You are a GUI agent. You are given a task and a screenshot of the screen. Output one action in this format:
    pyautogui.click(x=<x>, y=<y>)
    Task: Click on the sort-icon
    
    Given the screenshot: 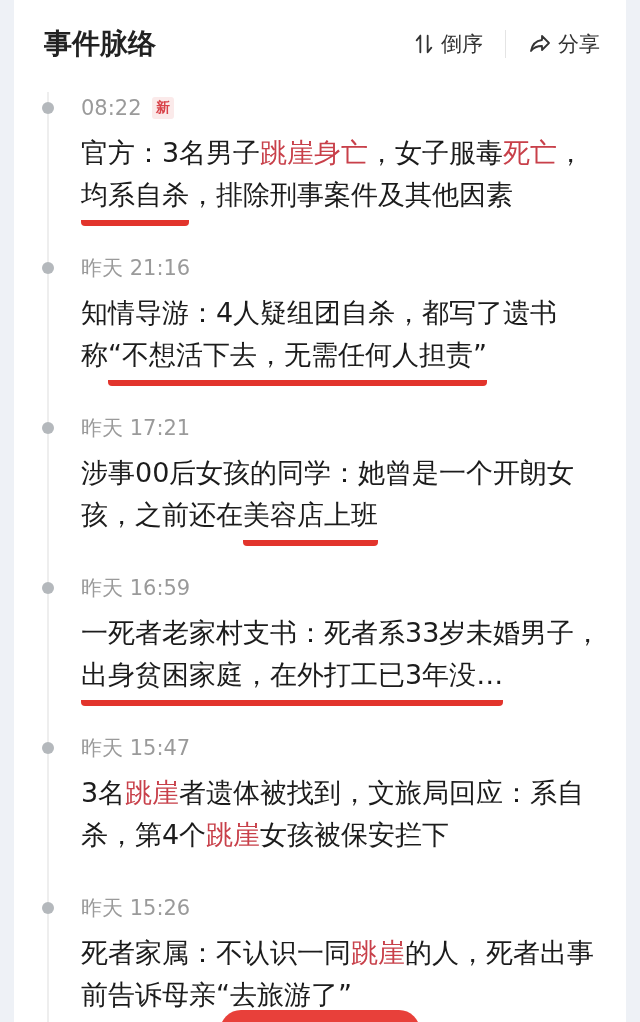 What is the action you would take?
    pyautogui.click(x=424, y=44)
    